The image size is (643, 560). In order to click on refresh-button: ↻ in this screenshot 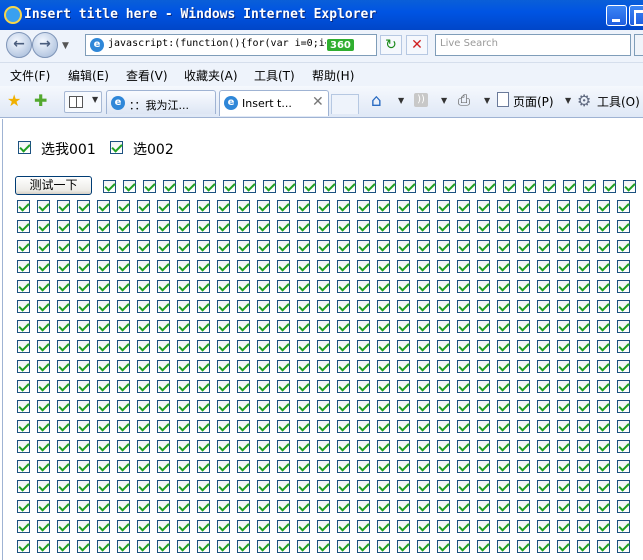, I will do `click(391, 45)`.